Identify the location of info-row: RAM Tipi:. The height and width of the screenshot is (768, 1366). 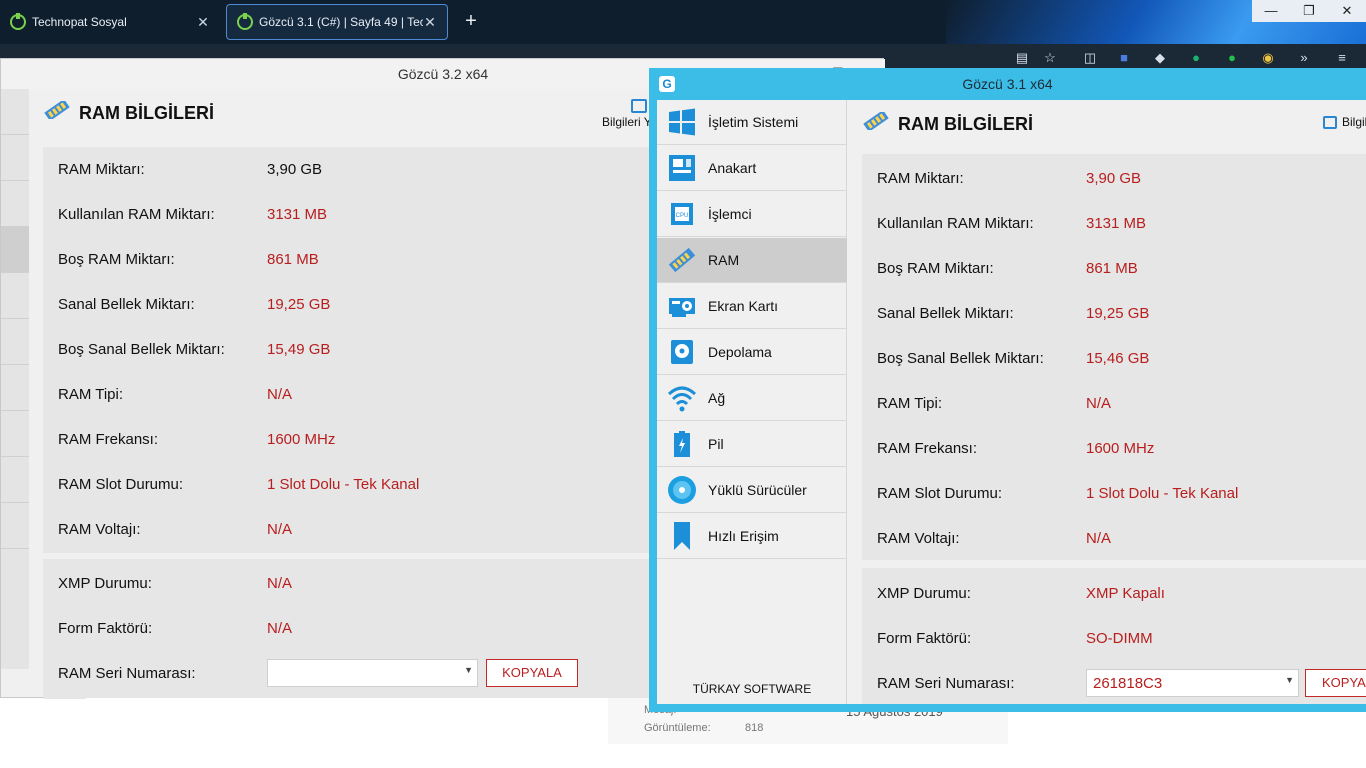
(909, 403).